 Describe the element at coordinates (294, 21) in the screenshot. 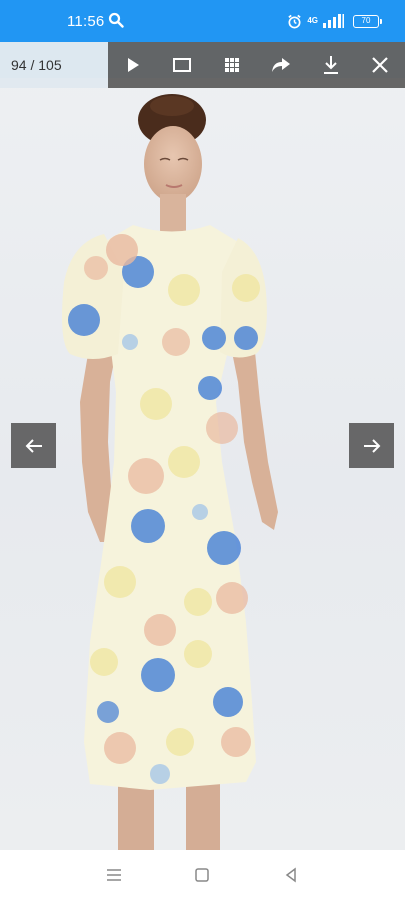

I see `alarm-icon` at that location.